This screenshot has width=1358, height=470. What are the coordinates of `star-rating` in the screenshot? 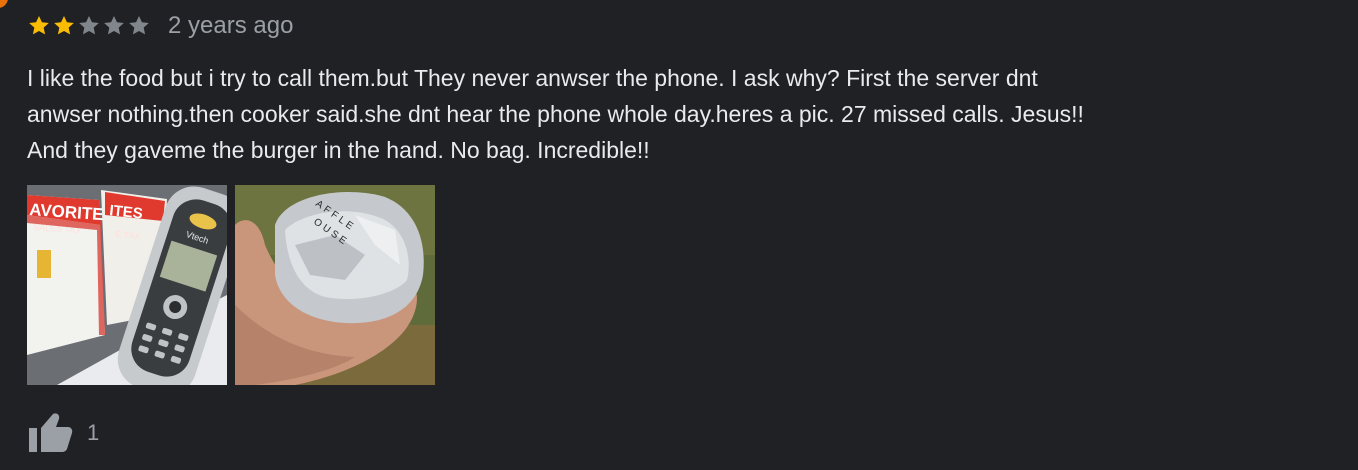 It's located at (89, 26).